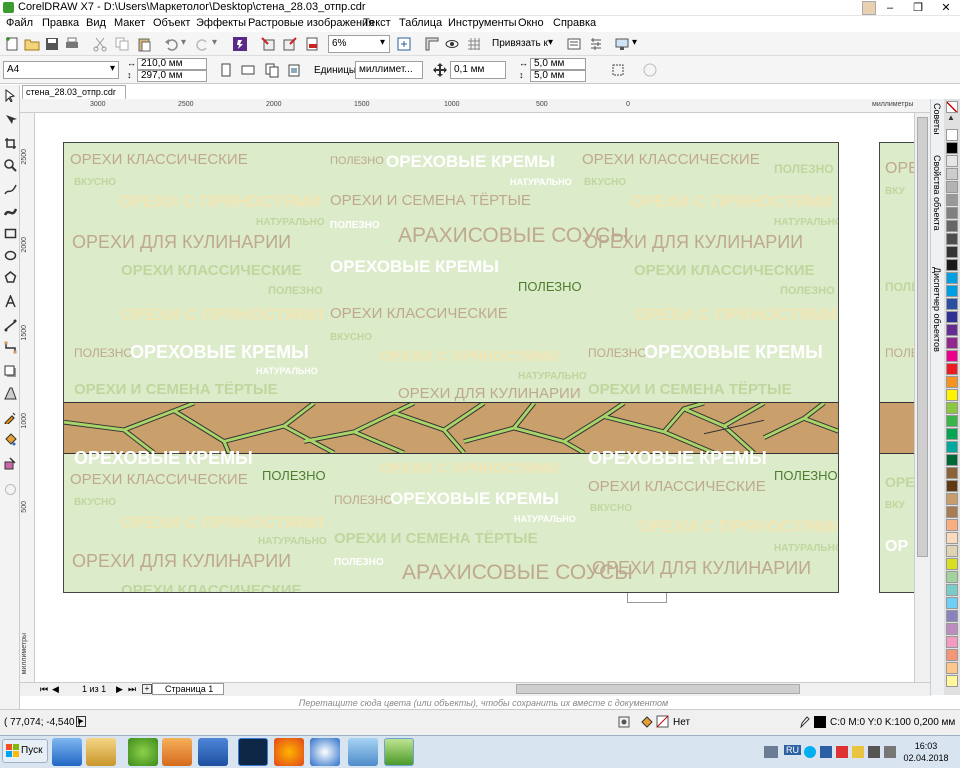 The width and height of the screenshot is (960, 768). What do you see at coordinates (452, 44) in the screenshot?
I see `view-mode-icon` at bounding box center [452, 44].